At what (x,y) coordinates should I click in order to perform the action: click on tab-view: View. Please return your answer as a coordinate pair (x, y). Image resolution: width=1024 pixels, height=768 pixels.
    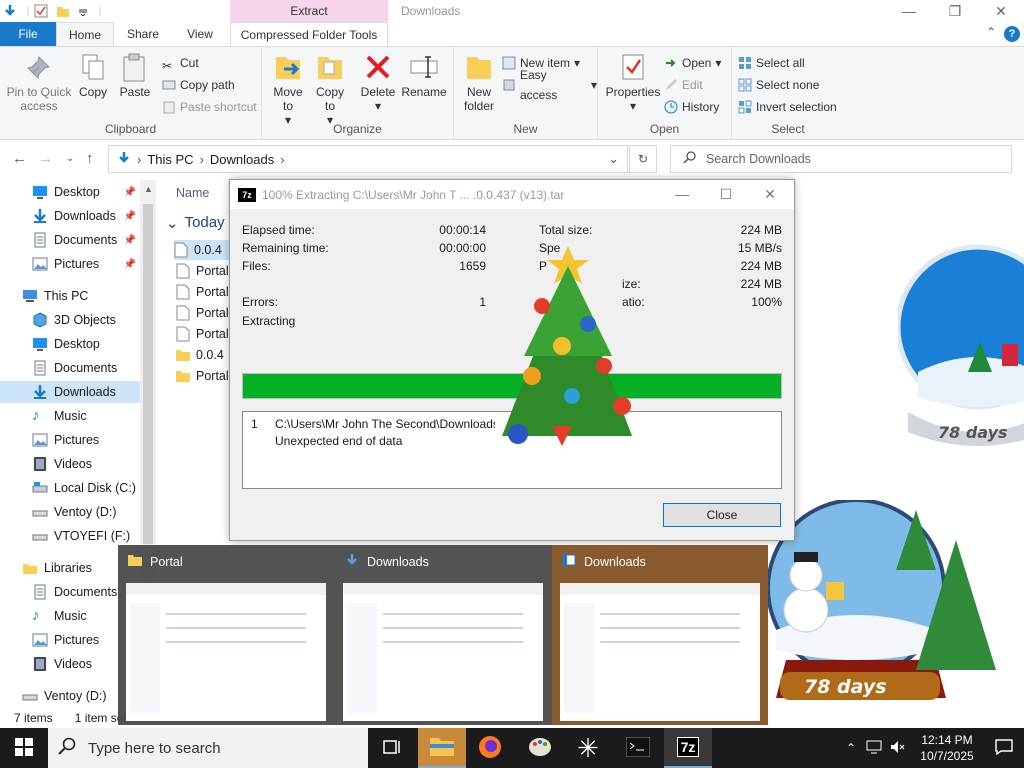
    Looking at the image, I should click on (200, 34).